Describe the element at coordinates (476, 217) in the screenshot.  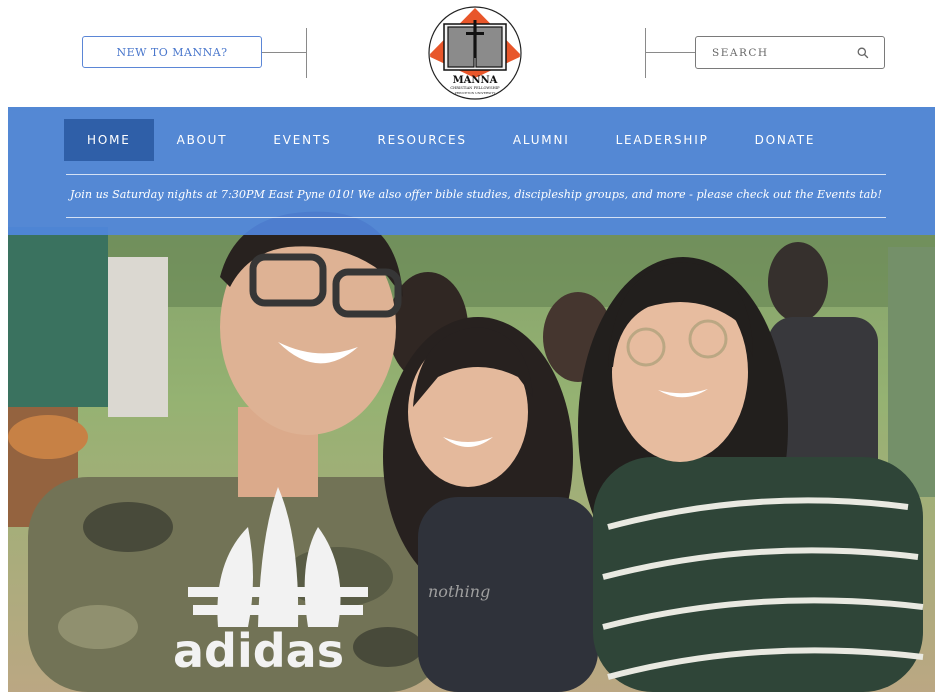
I see `announcement-bottom-rule` at that location.